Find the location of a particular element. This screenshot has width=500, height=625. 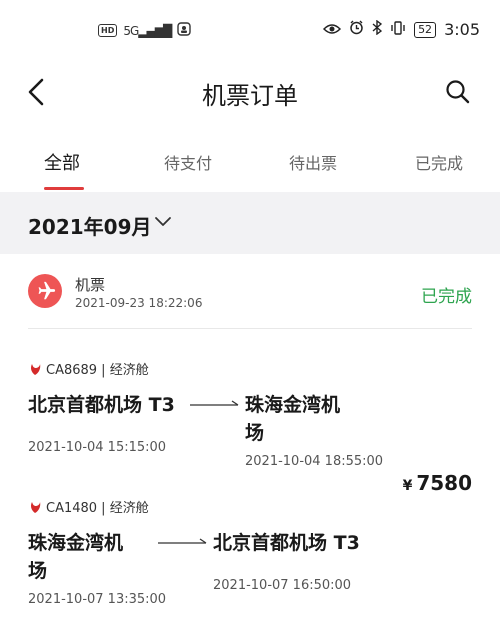

alarm-icon is located at coordinates (356, 29).